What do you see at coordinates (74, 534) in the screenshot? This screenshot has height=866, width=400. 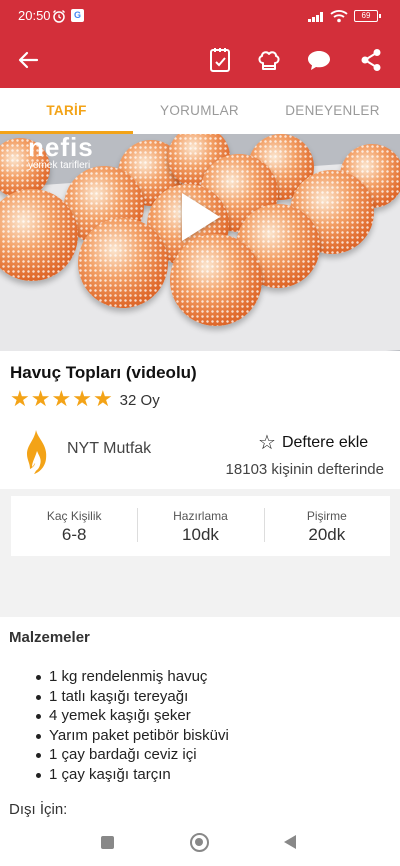 I see `stat-value: 6-8` at bounding box center [74, 534].